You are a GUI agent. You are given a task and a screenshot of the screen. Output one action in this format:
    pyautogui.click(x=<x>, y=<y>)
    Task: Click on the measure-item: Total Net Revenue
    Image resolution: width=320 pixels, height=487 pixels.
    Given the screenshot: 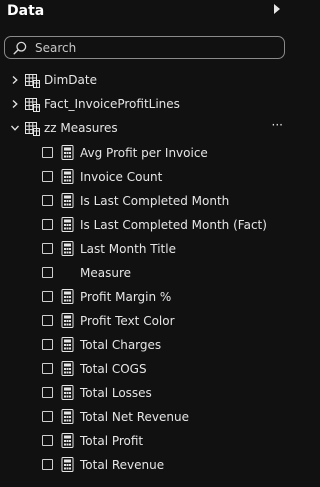 What is the action you would take?
    pyautogui.click(x=145, y=418)
    